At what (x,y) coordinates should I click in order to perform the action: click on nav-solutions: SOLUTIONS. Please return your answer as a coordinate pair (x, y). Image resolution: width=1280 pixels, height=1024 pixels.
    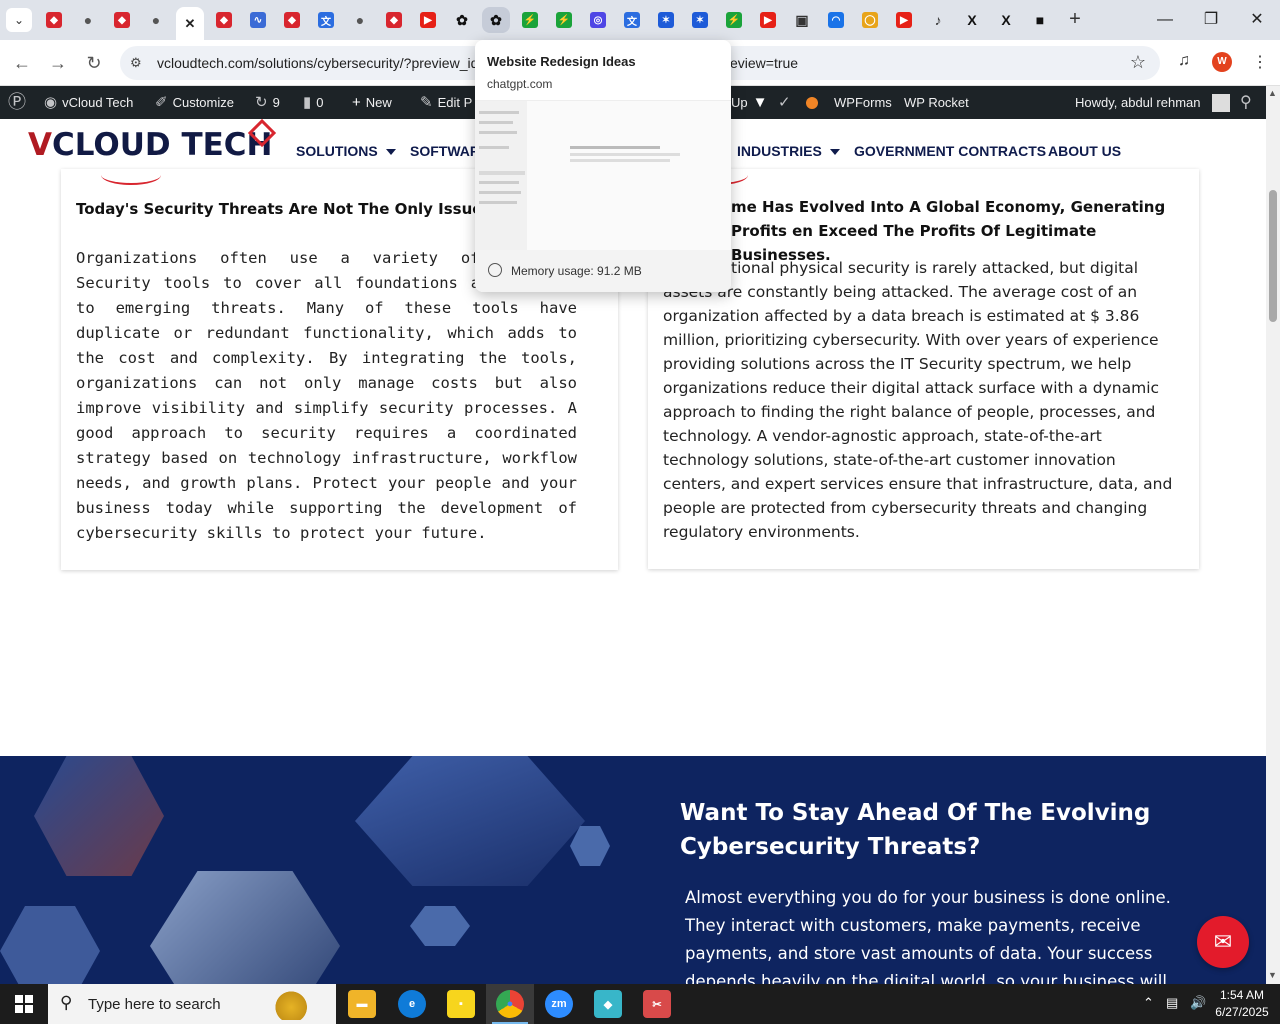
    Looking at the image, I should click on (346, 151).